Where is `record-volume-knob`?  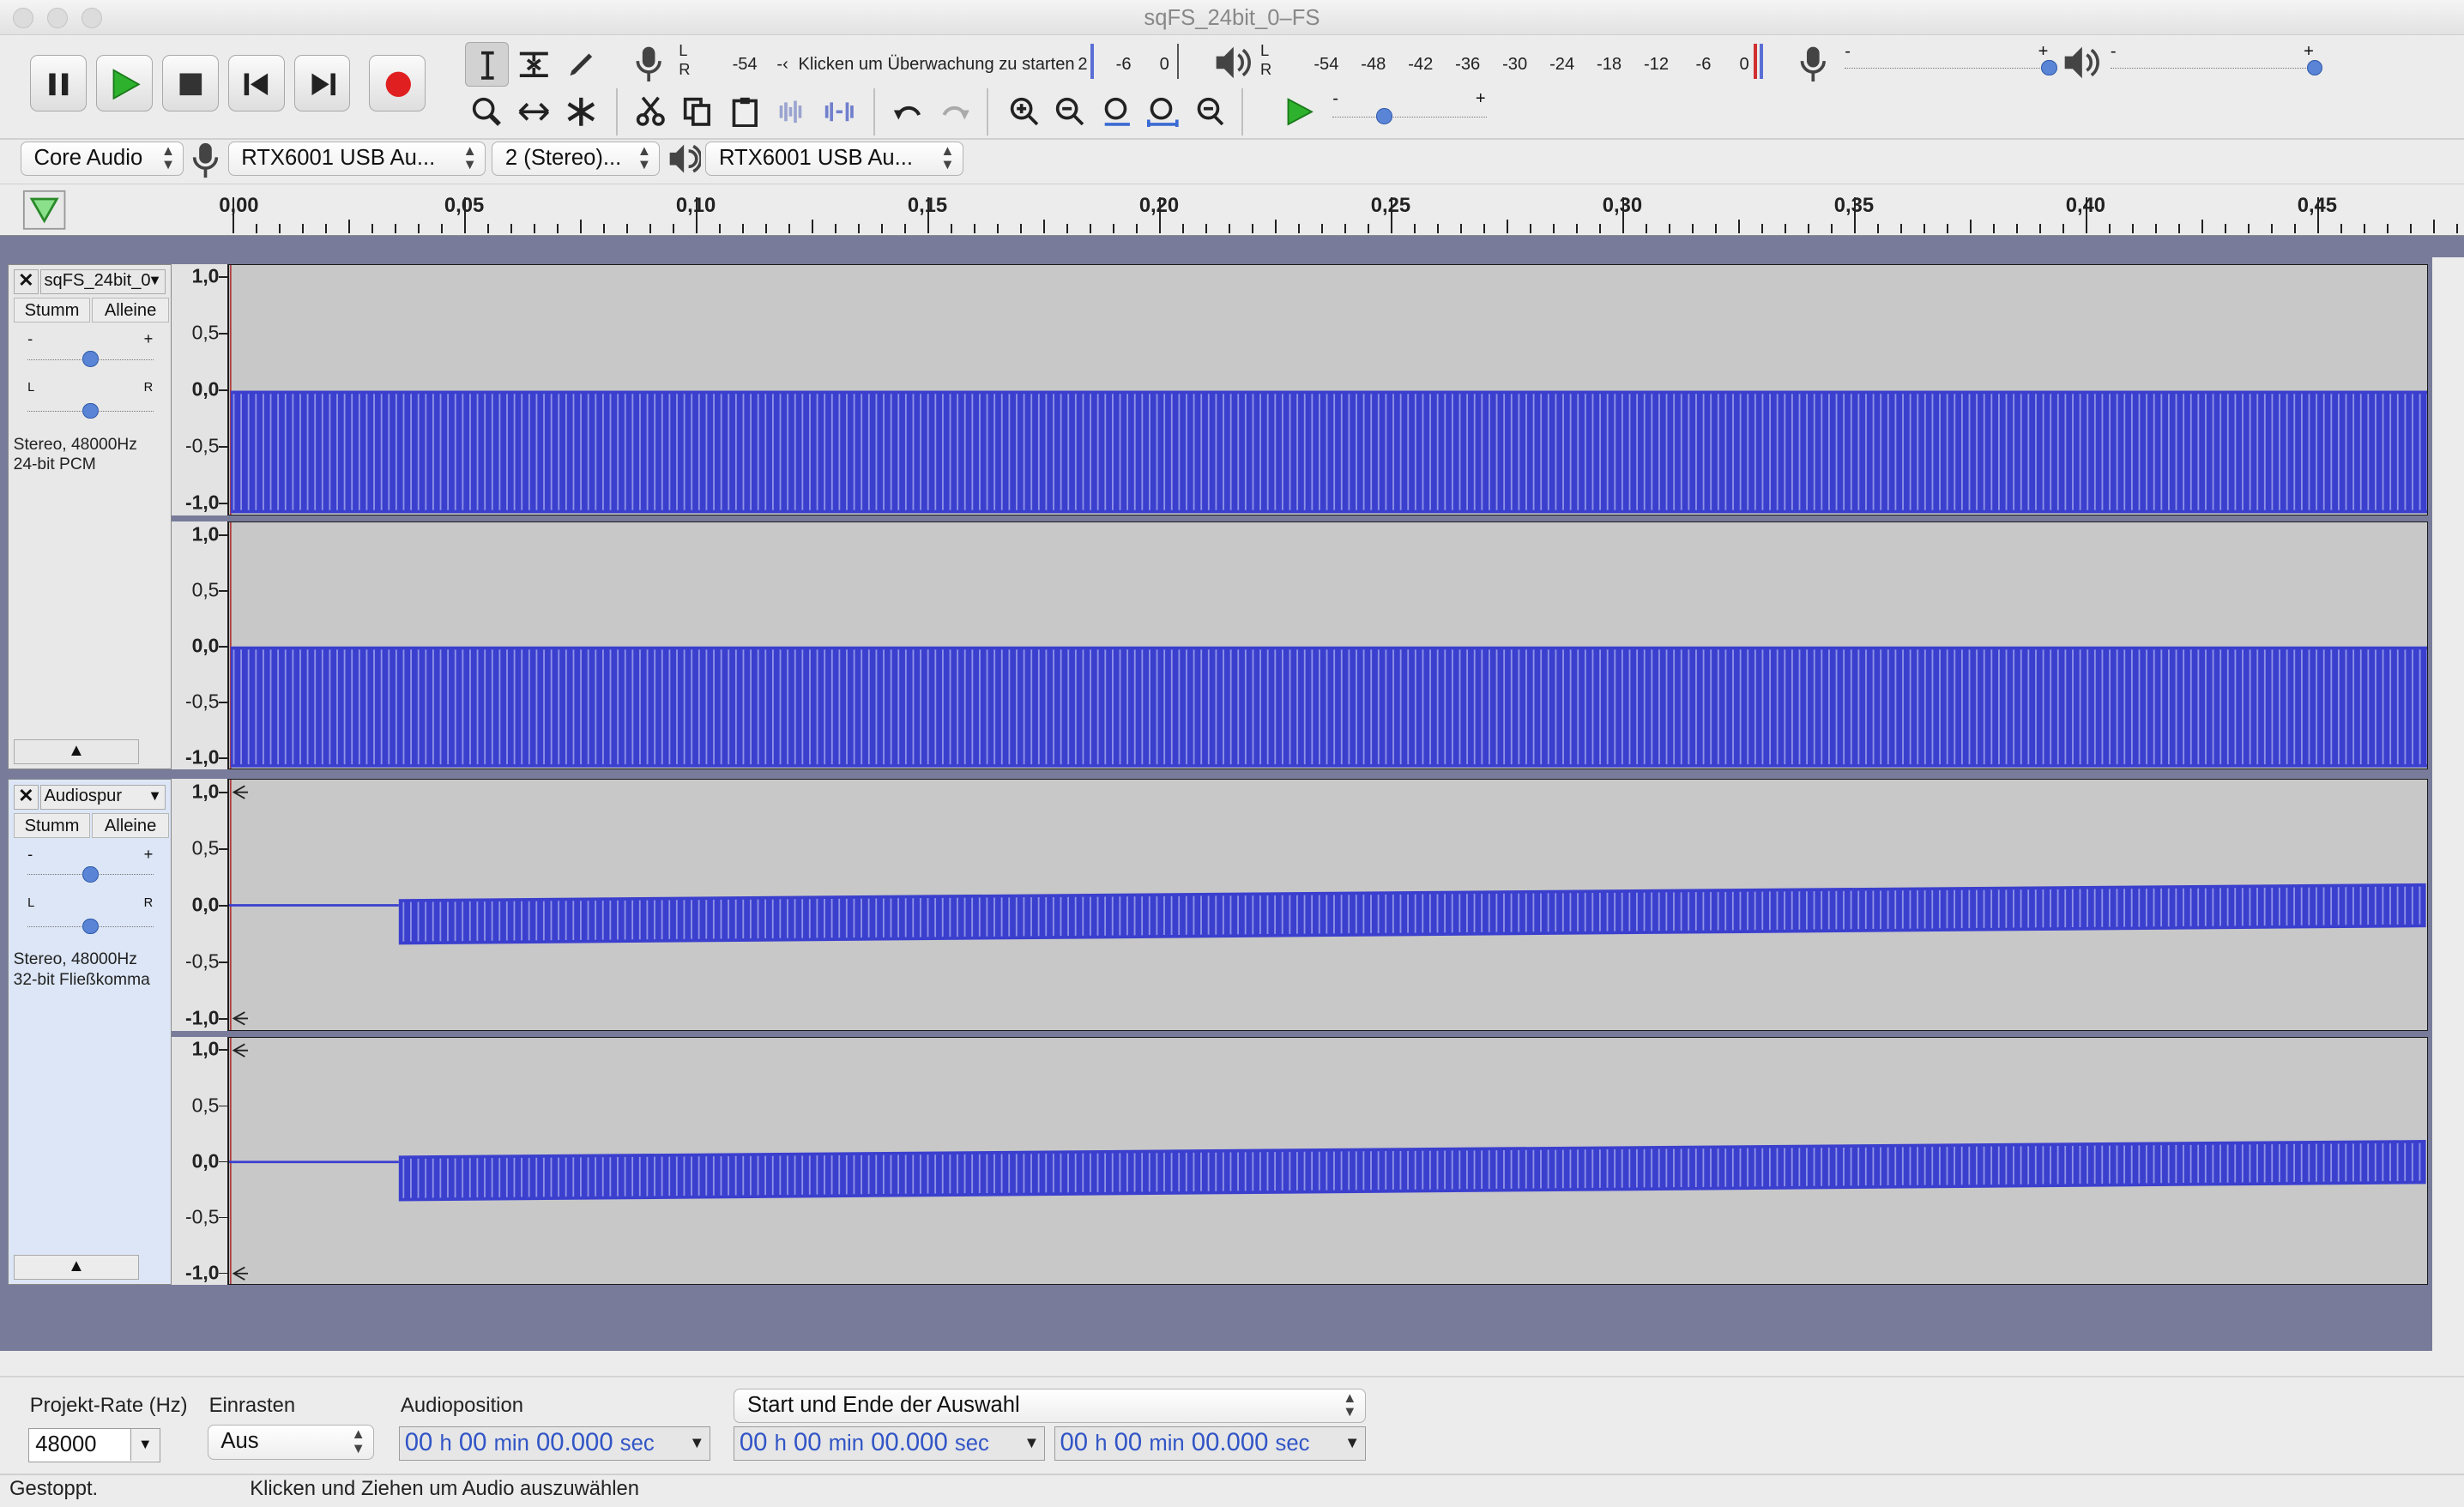
record-volume-knob is located at coordinates (2049, 67).